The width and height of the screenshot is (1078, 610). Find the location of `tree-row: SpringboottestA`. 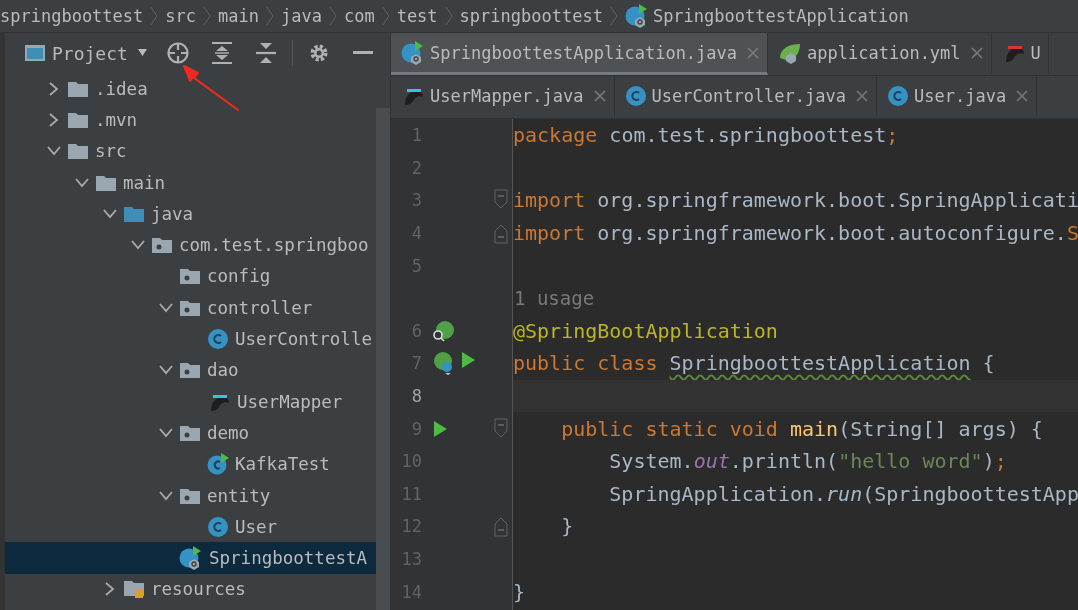

tree-row: SpringboottestA is located at coordinates (190, 558).